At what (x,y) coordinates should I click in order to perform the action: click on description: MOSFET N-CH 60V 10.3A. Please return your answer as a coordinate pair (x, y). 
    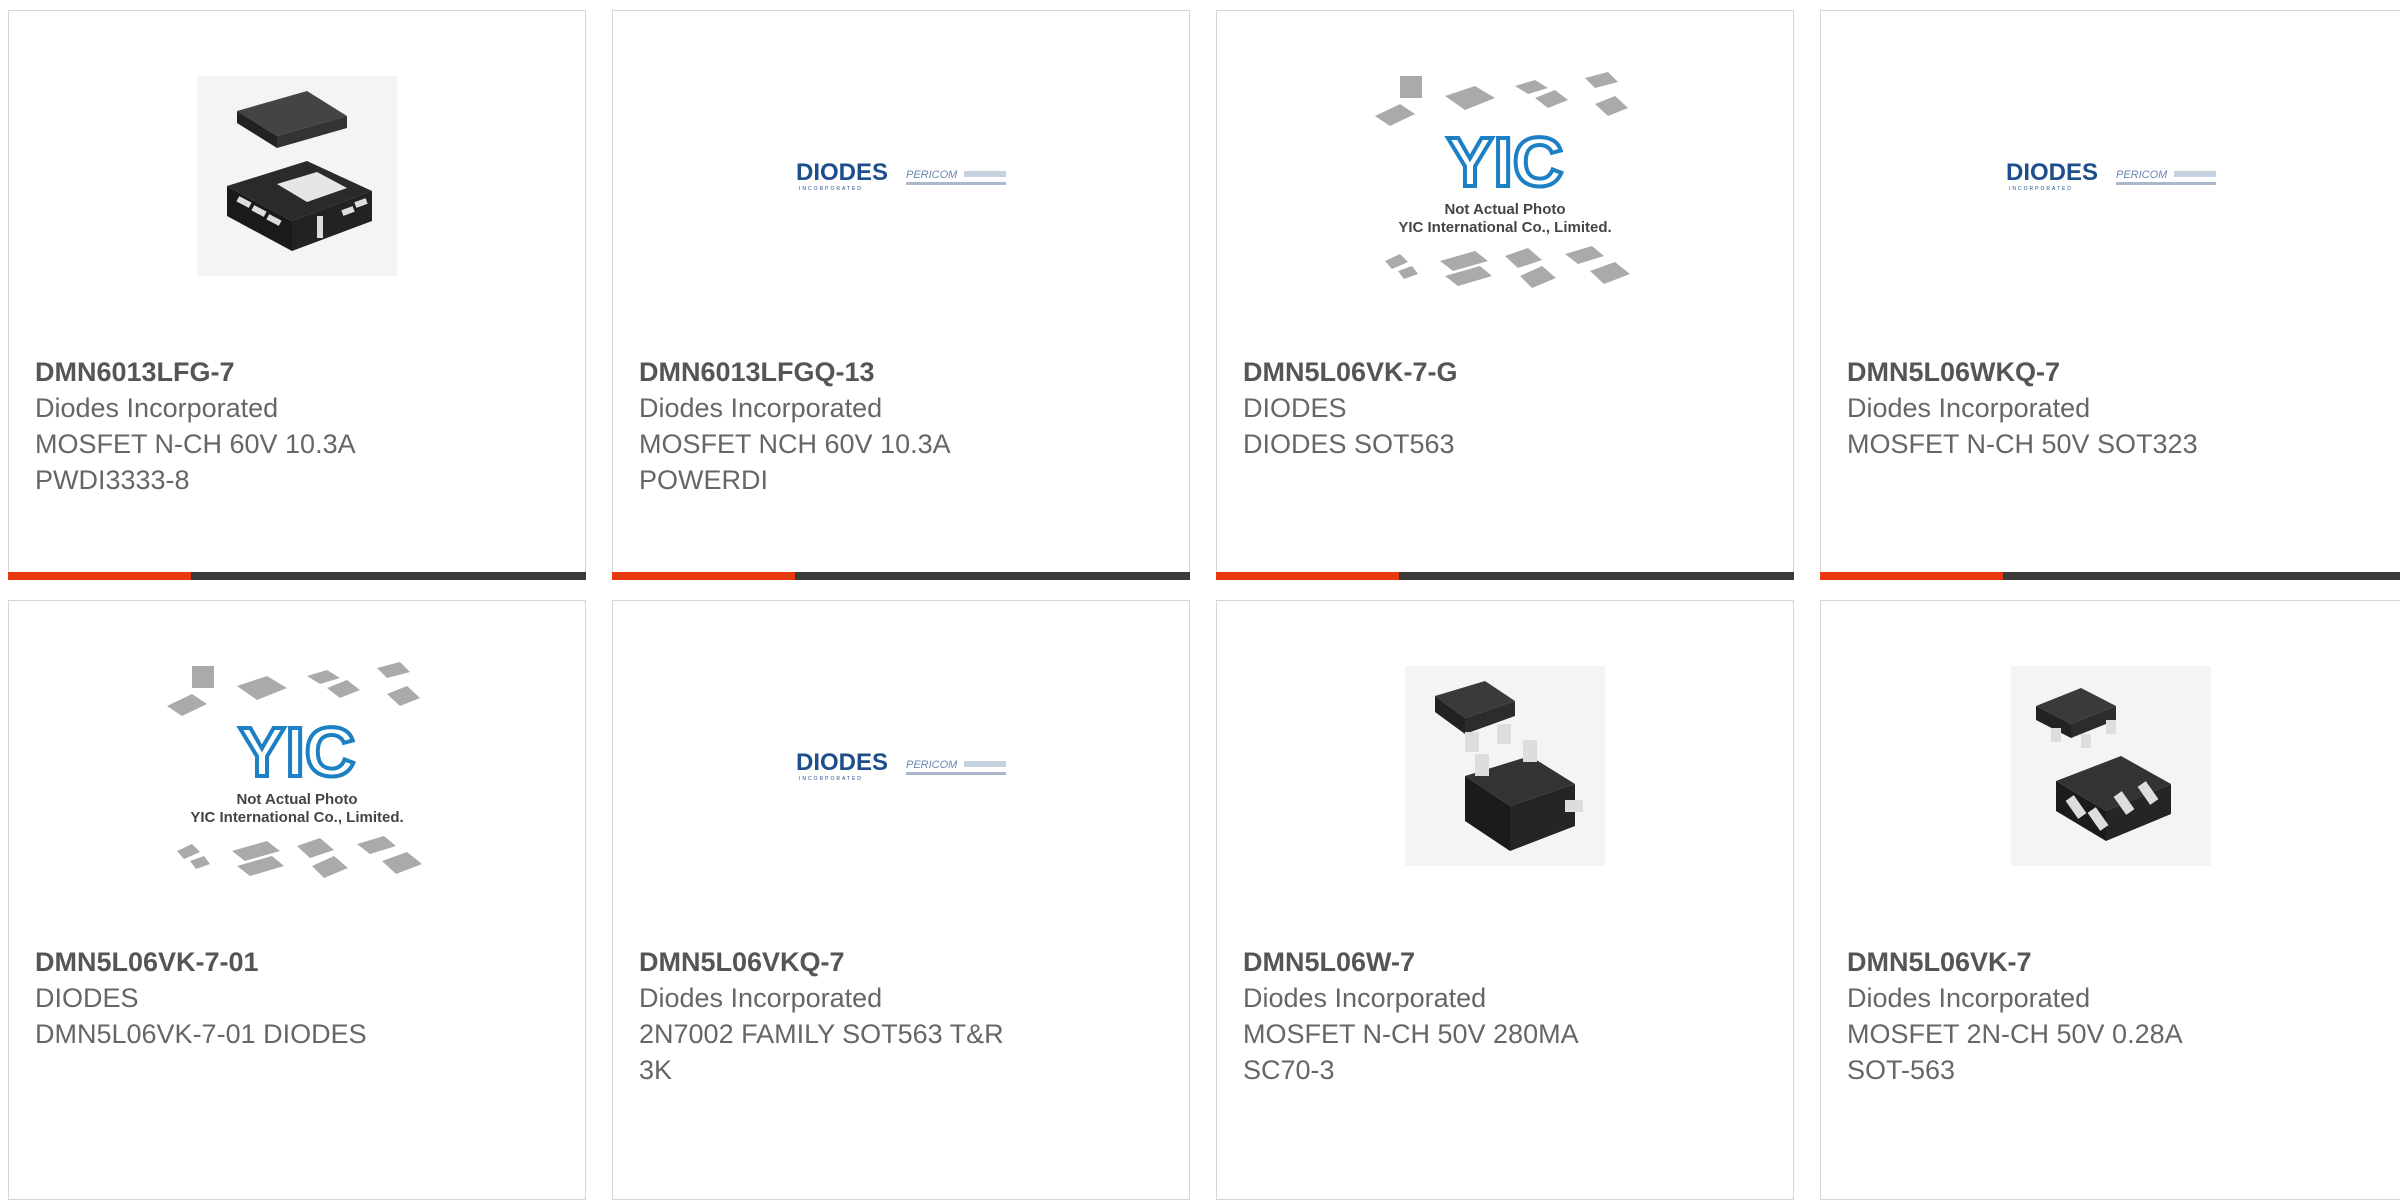
    Looking at the image, I should click on (195, 444).